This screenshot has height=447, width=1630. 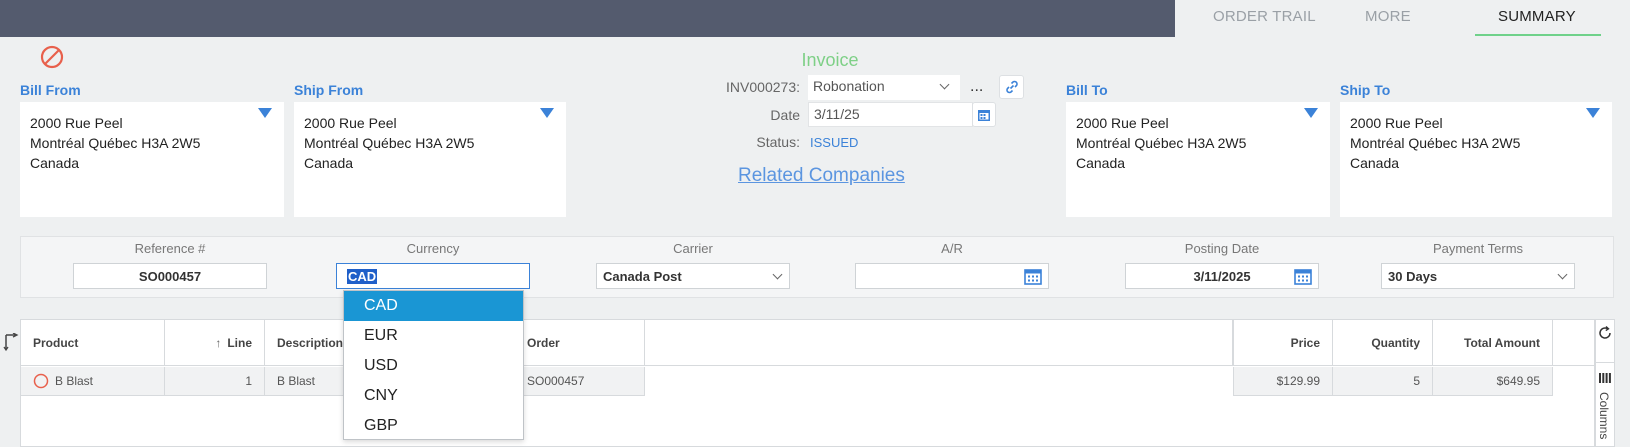 I want to click on ship-to-dropdown-icon, so click(x=1593, y=113).